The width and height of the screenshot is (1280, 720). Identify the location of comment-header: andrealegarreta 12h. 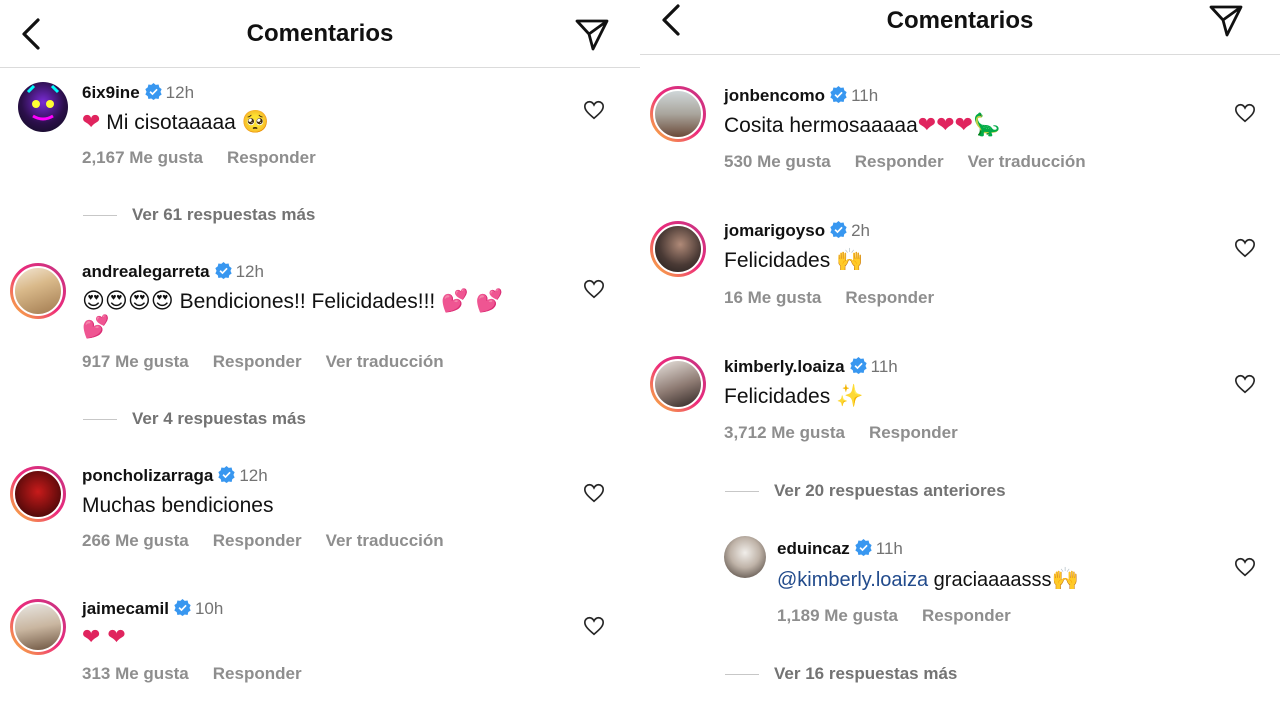
(173, 272).